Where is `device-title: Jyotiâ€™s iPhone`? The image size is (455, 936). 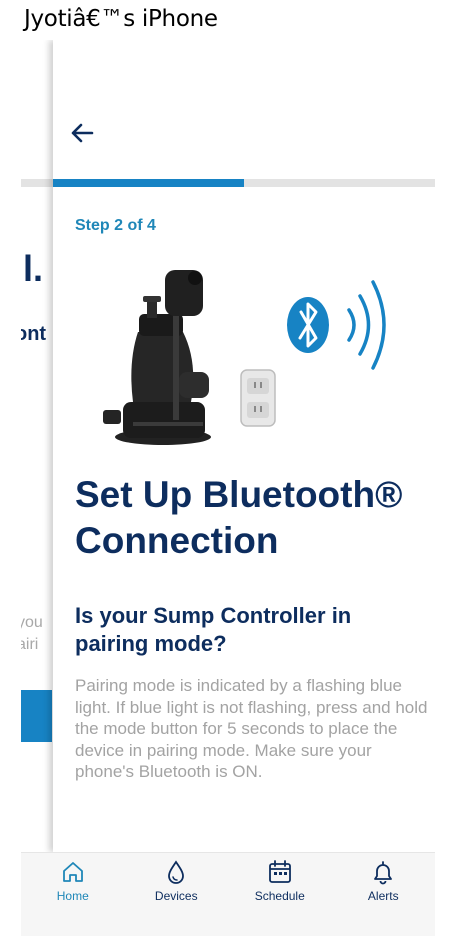
device-title: Jyotiâ€™s iPhone is located at coordinates (121, 19).